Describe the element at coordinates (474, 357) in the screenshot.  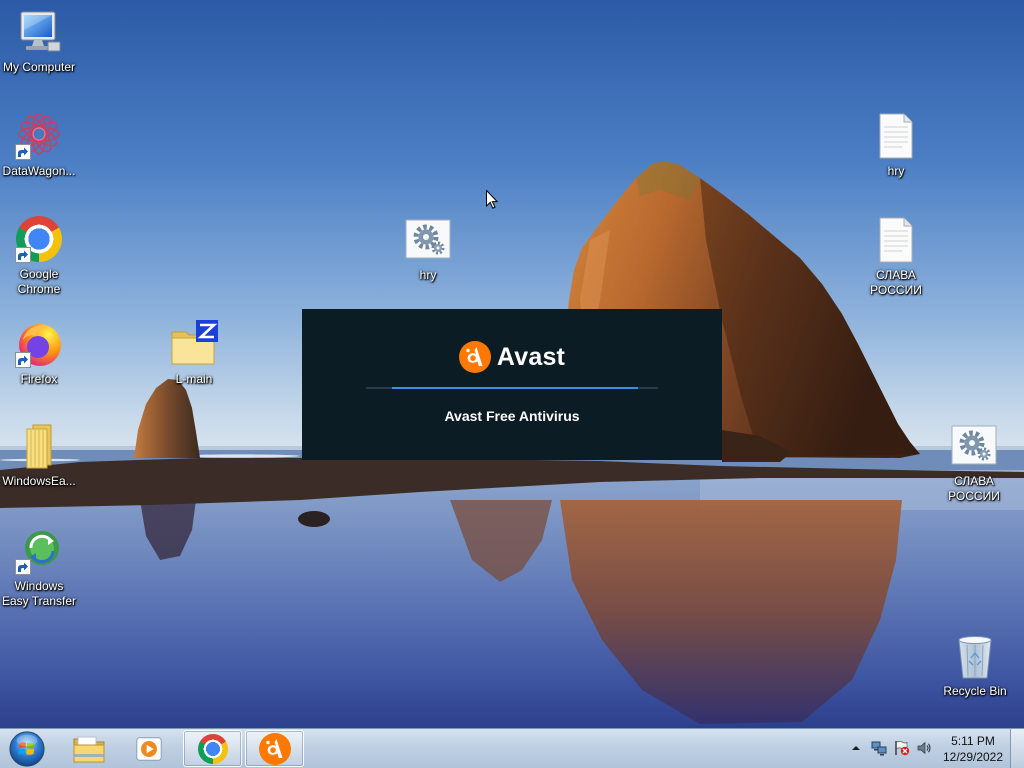
I see `avast-logo-icon` at that location.